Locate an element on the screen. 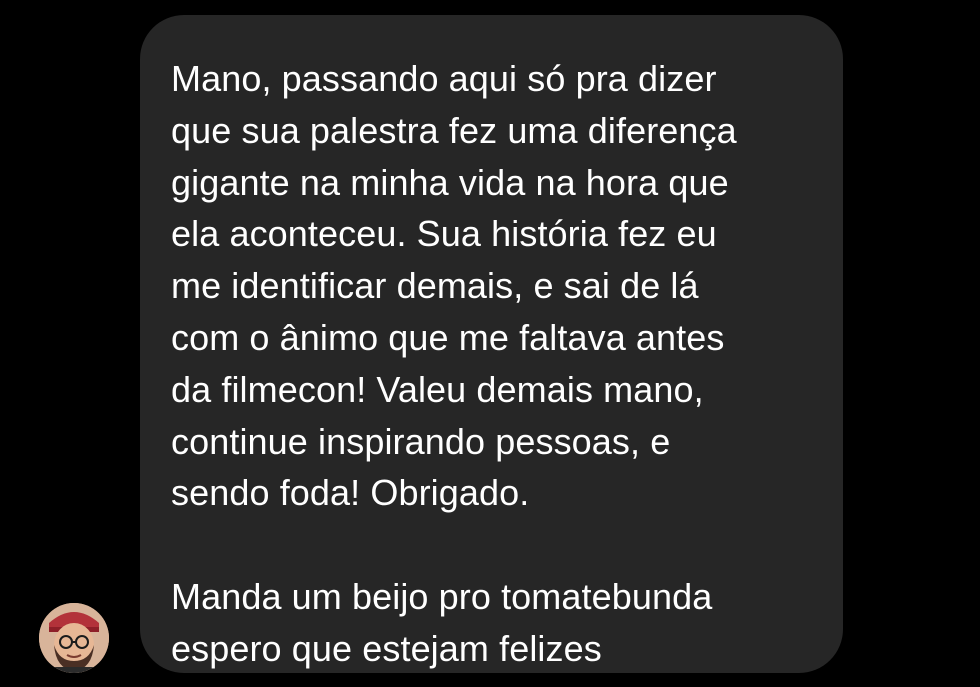  sender-avatar is located at coordinates (74, 638).